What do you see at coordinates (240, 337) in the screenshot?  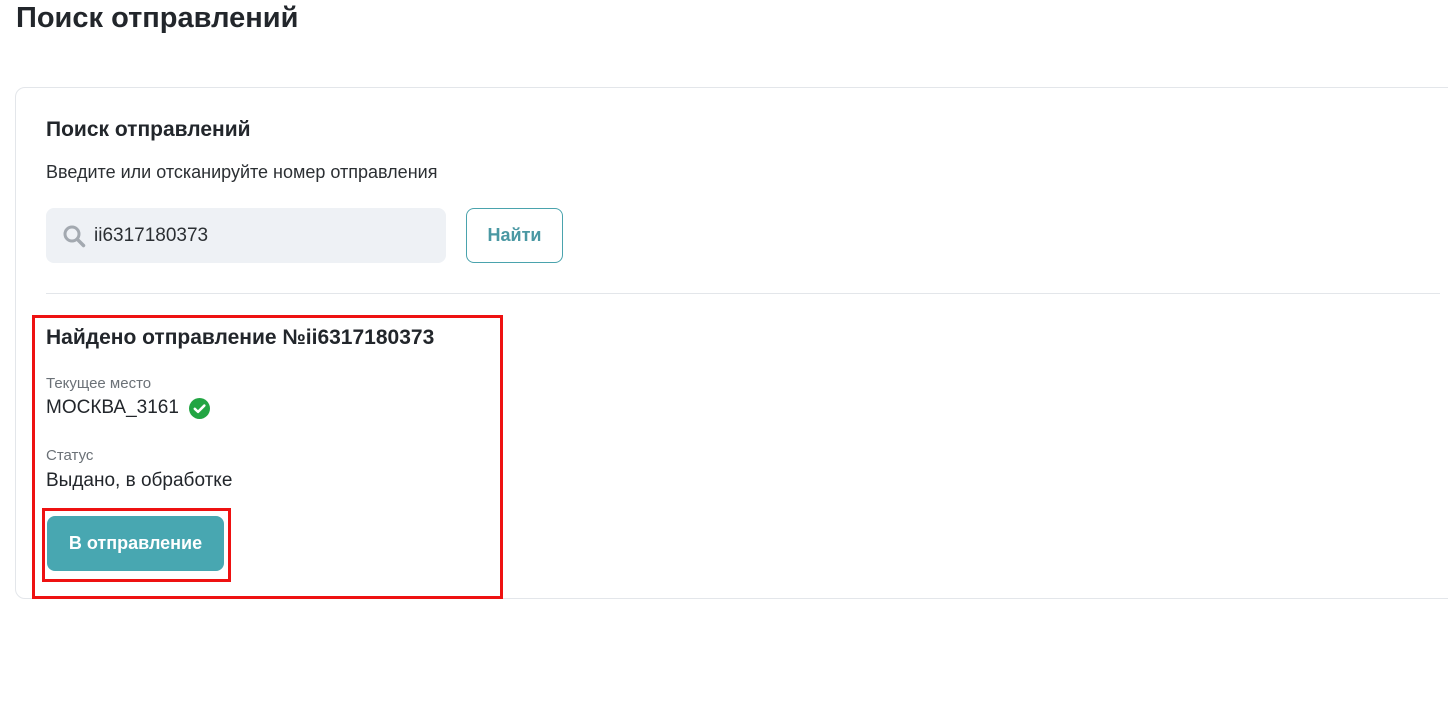 I see `result-title: Найдено отправление №ii6317180373` at bounding box center [240, 337].